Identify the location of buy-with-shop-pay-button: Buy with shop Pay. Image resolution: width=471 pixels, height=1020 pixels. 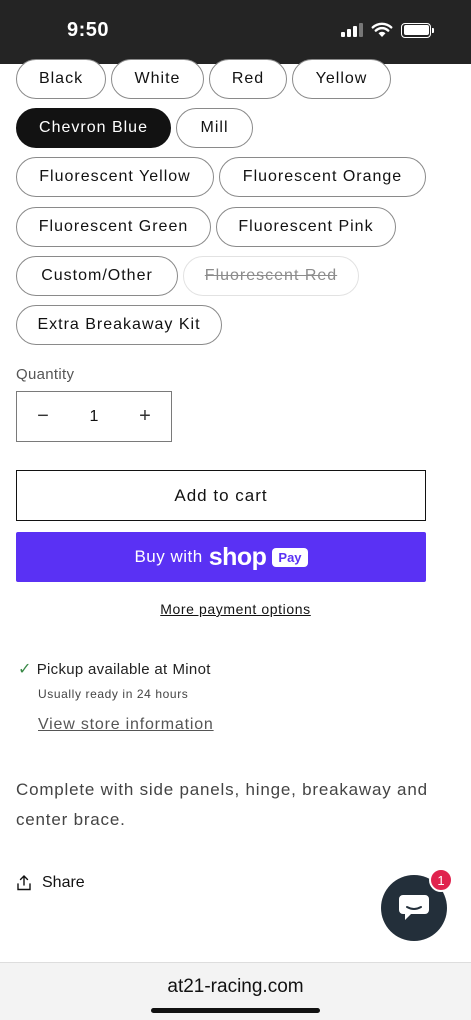
(221, 557).